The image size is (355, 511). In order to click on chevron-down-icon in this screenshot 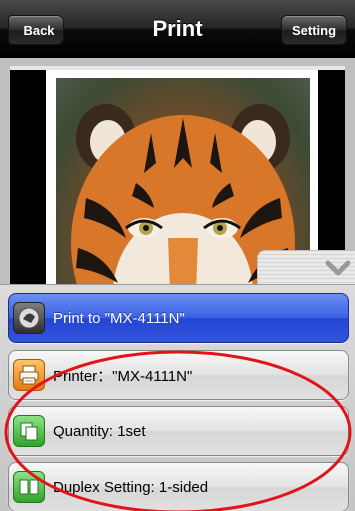, I will do `click(338, 269)`.